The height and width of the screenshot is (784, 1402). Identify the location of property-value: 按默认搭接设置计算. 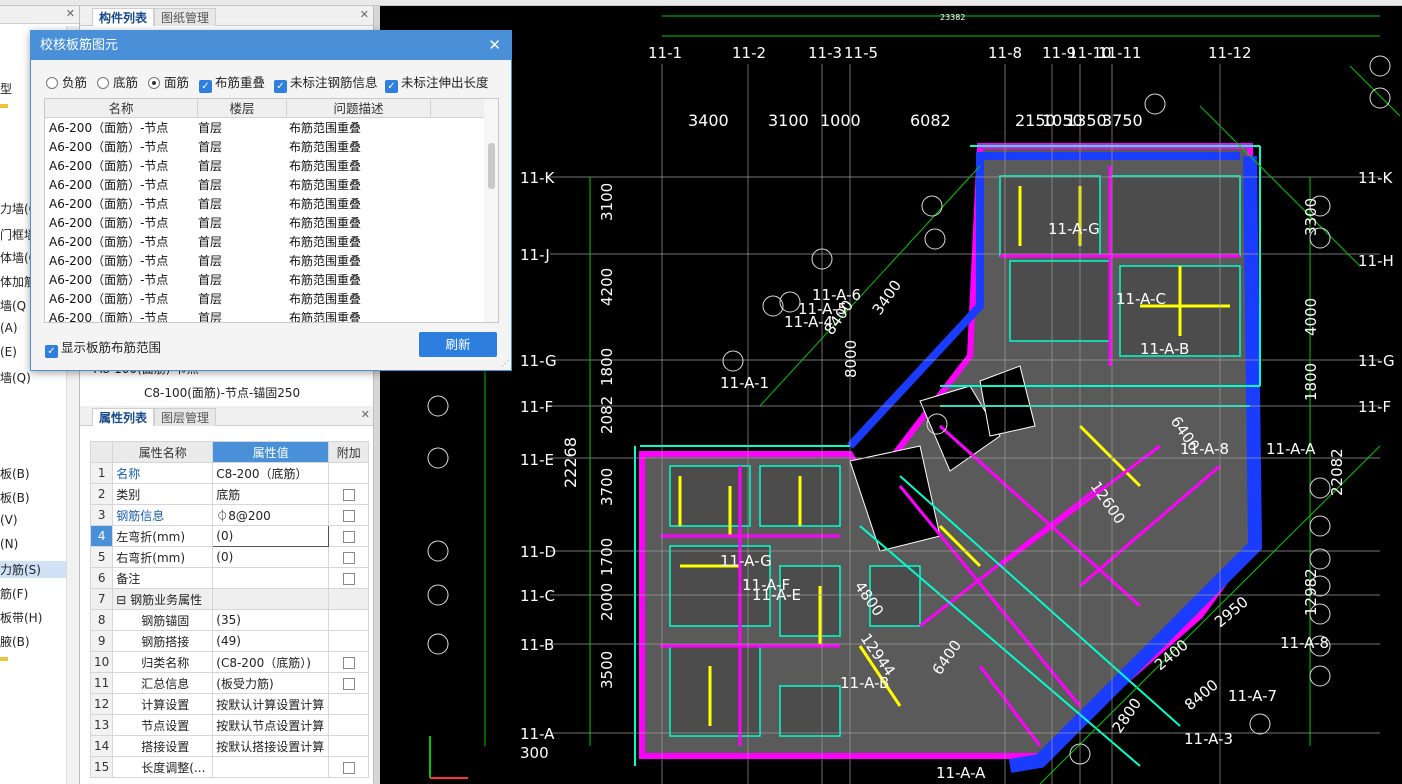
(271, 746).